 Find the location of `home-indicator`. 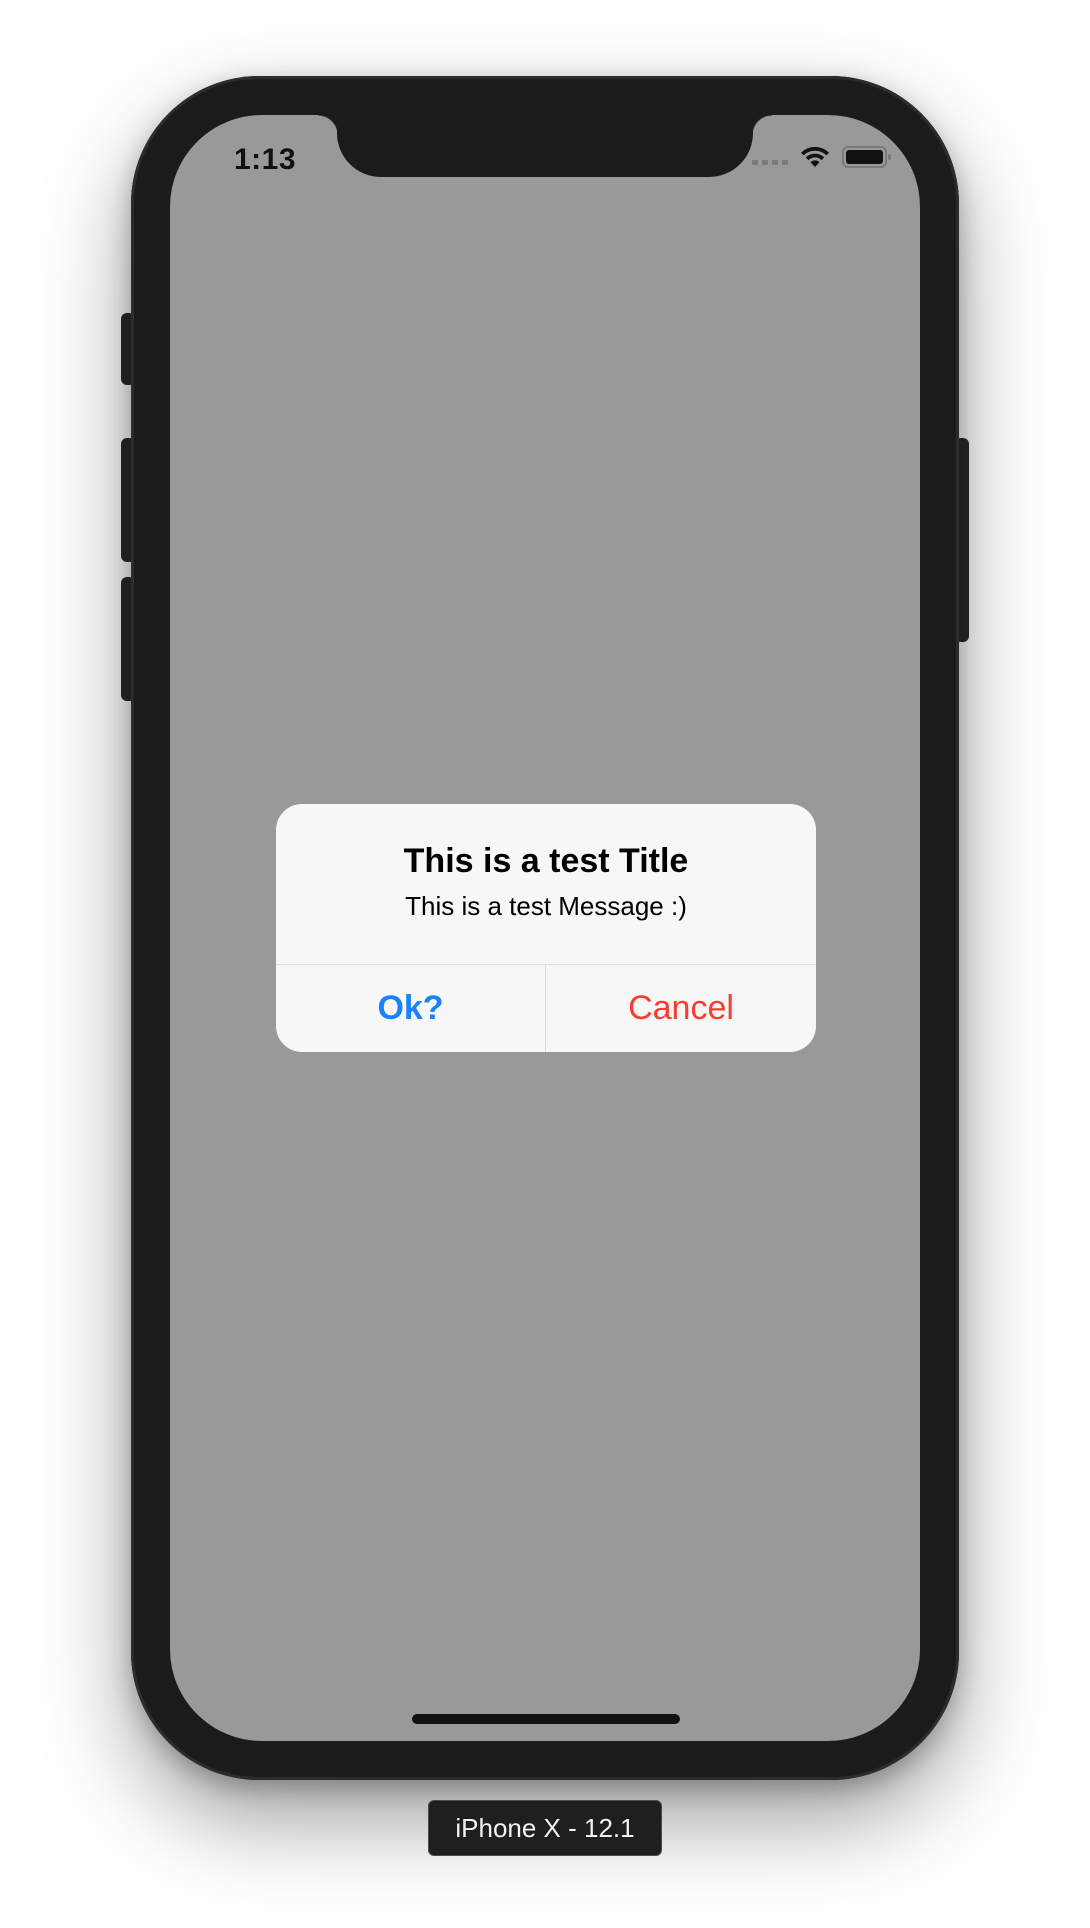

home-indicator is located at coordinates (546, 1719).